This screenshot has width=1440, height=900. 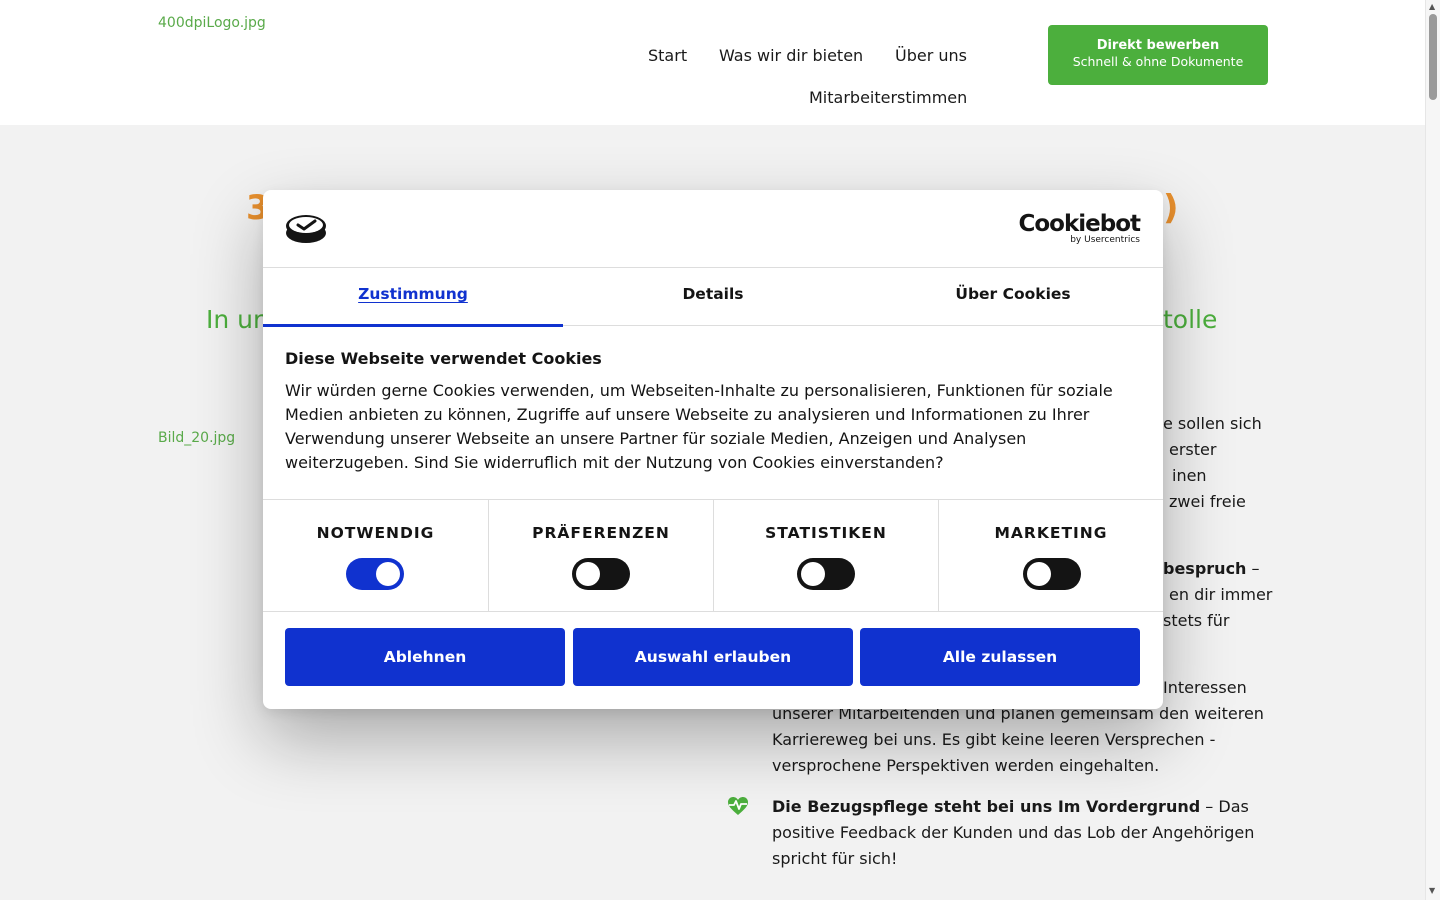 I want to click on nav-ueber-uns: Über uns, so click(x=931, y=55).